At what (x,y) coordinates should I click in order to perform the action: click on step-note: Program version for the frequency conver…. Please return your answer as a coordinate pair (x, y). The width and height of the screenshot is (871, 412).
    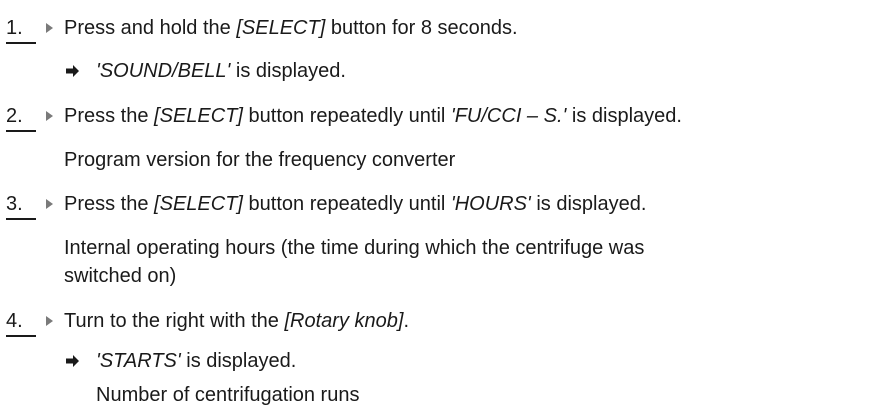
    Looking at the image, I should click on (260, 160).